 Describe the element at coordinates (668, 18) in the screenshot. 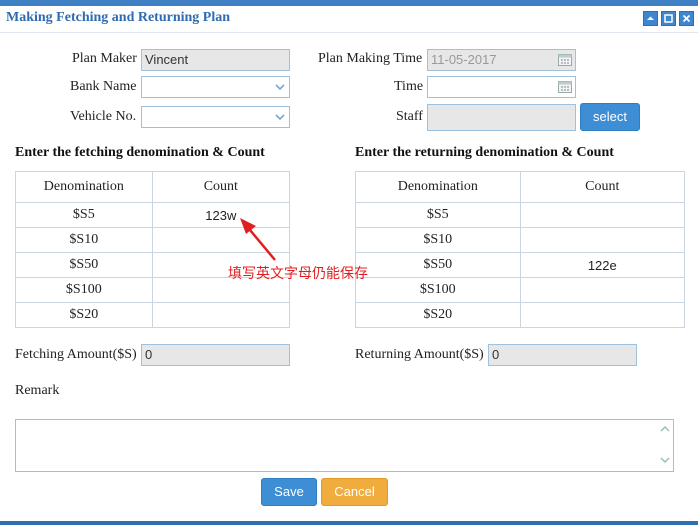

I see `maximize-icon` at that location.